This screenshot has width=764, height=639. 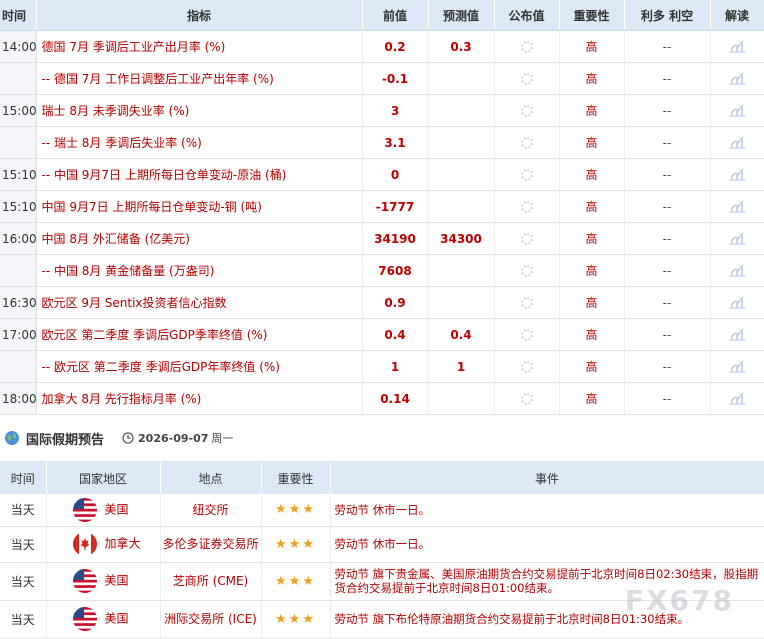 What do you see at coordinates (382, 438) in the screenshot?
I see `holiday-section-header: 国际假期预告 2026-09-07 周一` at bounding box center [382, 438].